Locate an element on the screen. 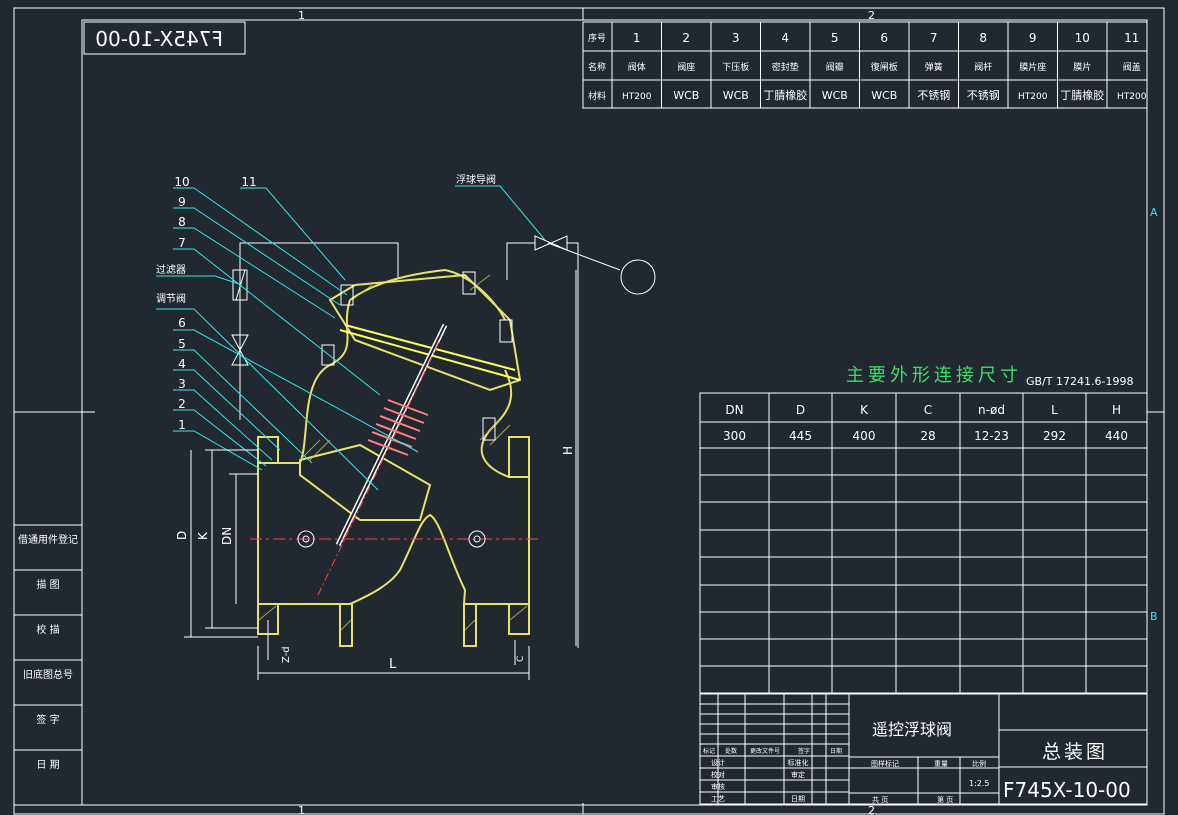 The height and width of the screenshot is (815, 1178). zone-label-a: A is located at coordinates (1154, 212).